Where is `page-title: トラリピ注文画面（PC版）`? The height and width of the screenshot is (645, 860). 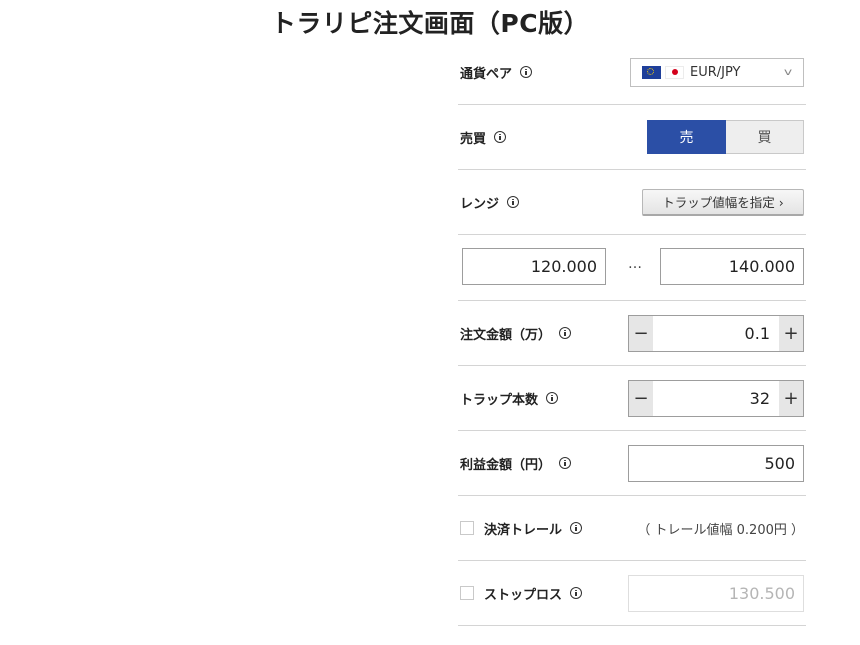 page-title: トラリピ注文画面（PC版） is located at coordinates (430, 23).